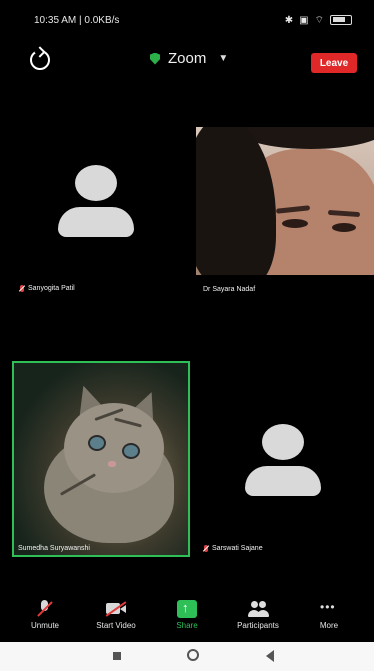 The height and width of the screenshot is (671, 374). What do you see at coordinates (77, 20) in the screenshot?
I see `status-time: 10:35 AM | 0.0KB/s` at bounding box center [77, 20].